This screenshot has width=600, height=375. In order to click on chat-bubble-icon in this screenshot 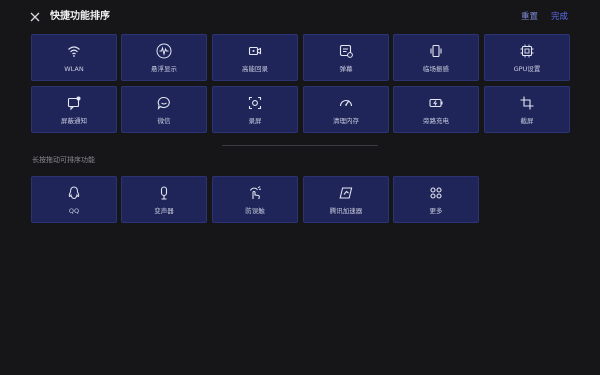, I will do `click(163, 103)`.